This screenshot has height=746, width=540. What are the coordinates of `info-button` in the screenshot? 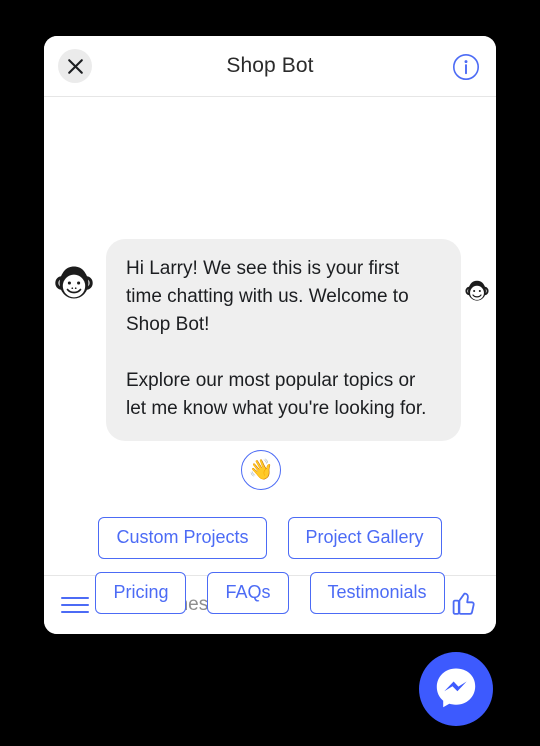 It's located at (465, 66).